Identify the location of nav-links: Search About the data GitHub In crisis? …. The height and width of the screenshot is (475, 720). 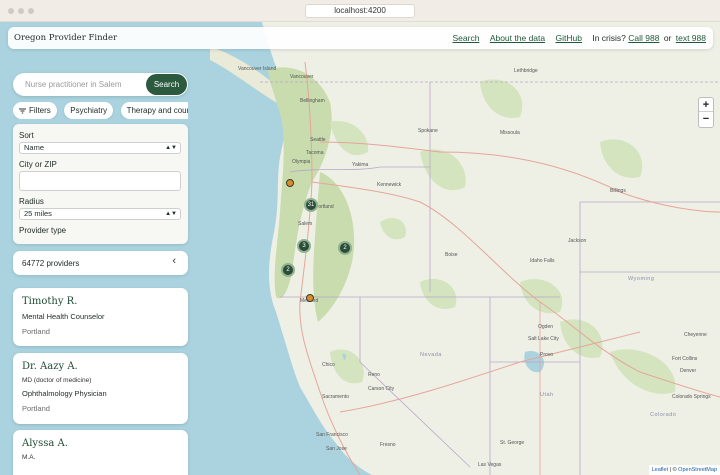
(576, 38).